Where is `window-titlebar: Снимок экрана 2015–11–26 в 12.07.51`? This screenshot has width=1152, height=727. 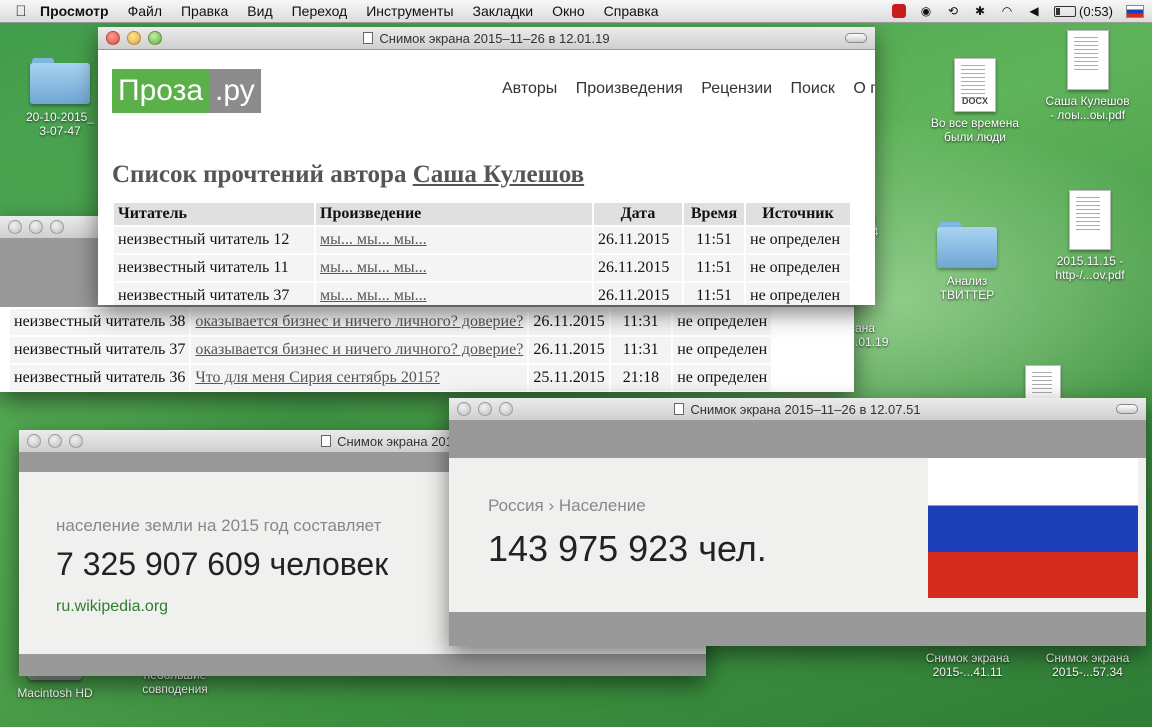
window-titlebar: Снимок экрана 2015–11–26 в 12.07.51 is located at coordinates (797, 409).